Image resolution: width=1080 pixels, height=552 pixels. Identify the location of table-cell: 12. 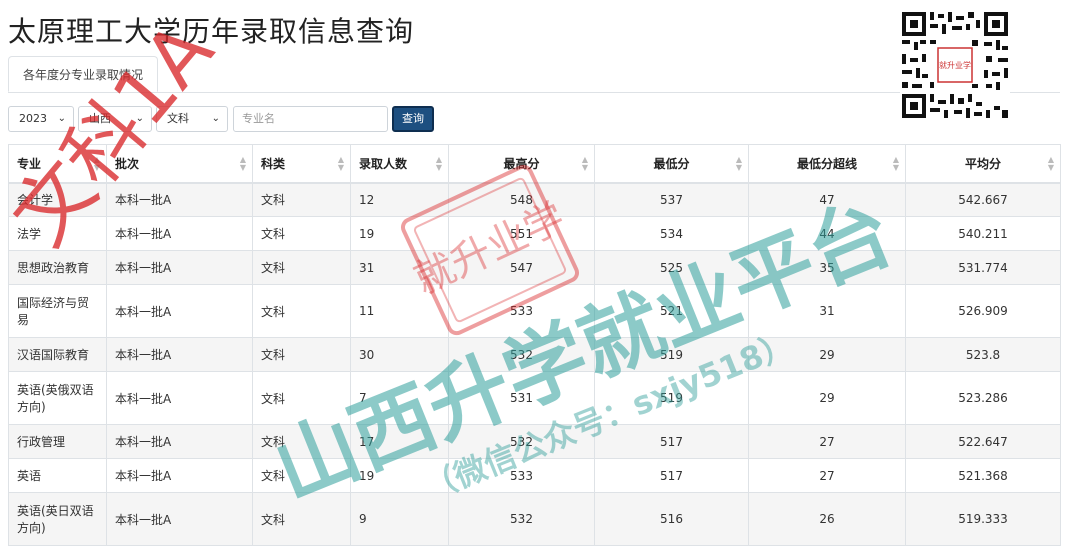
(399, 199).